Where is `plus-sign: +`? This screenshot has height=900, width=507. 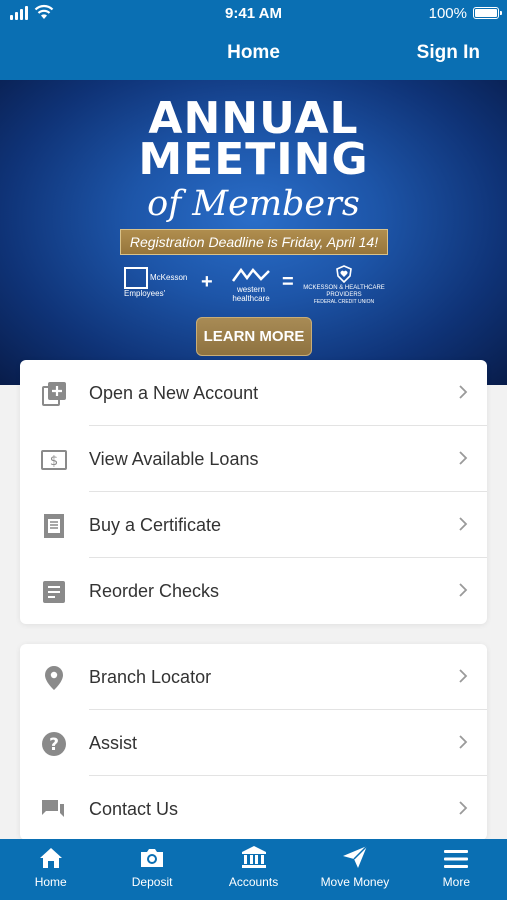 plus-sign: + is located at coordinates (207, 282).